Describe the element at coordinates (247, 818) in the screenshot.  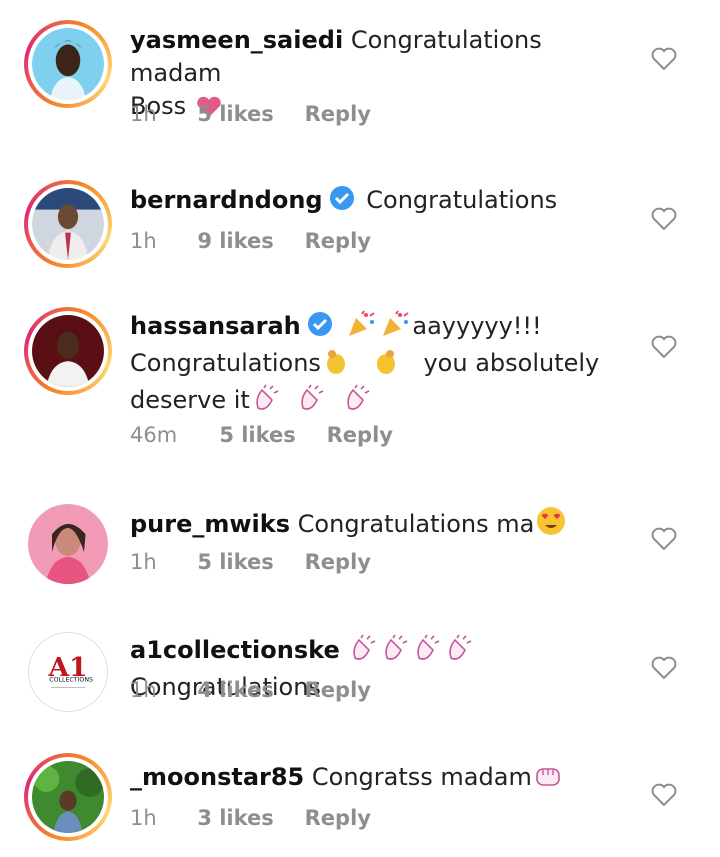
I see `likes-count: 3 likes` at that location.